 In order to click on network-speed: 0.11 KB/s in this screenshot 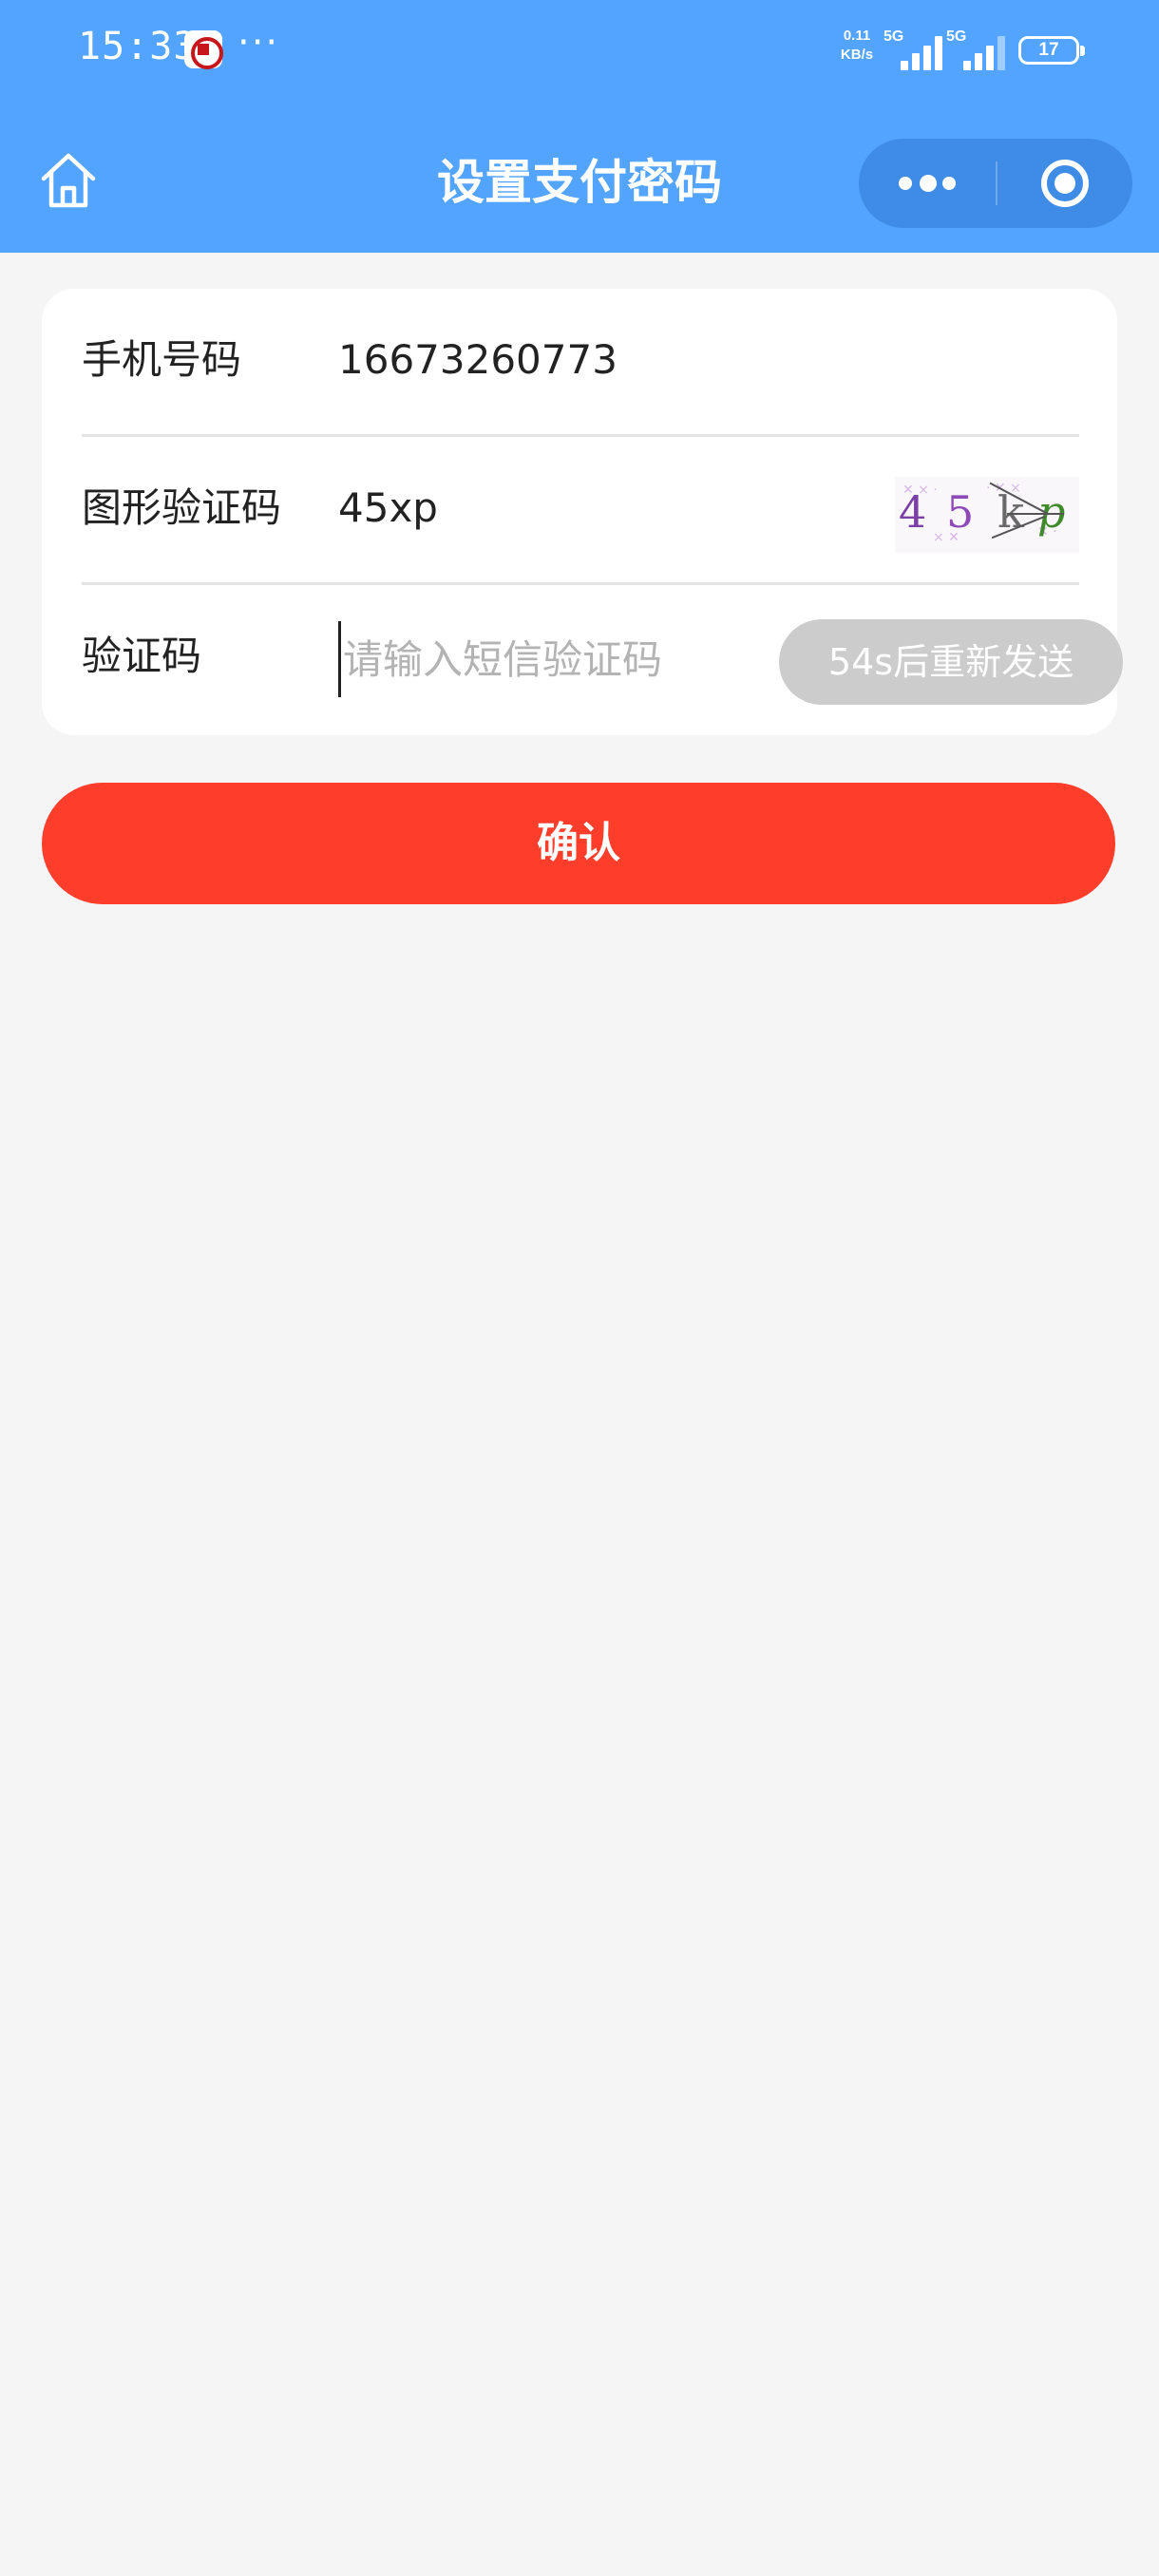, I will do `click(857, 46)`.